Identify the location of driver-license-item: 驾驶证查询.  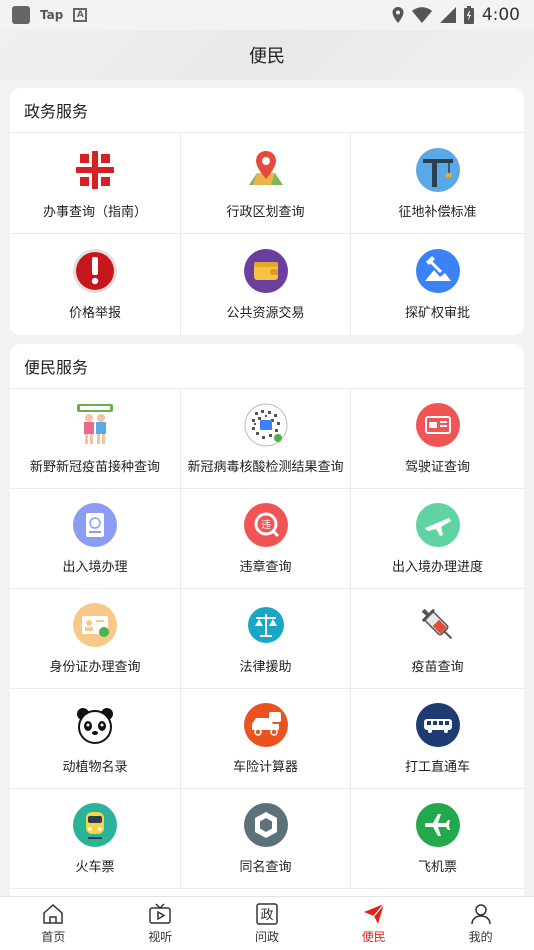
(437, 439).